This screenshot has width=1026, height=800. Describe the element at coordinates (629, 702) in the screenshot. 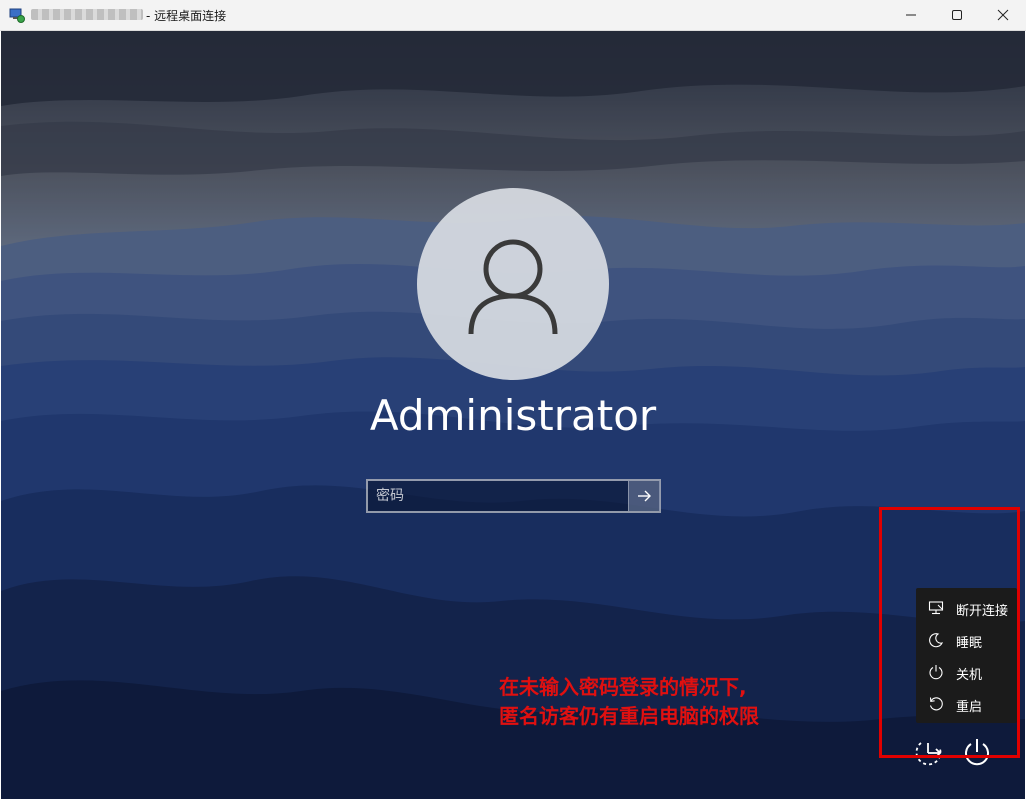

I see `annotation-text: 在未输入密码登录的情况下, 匿名访客仍有重启电脑的权限` at that location.